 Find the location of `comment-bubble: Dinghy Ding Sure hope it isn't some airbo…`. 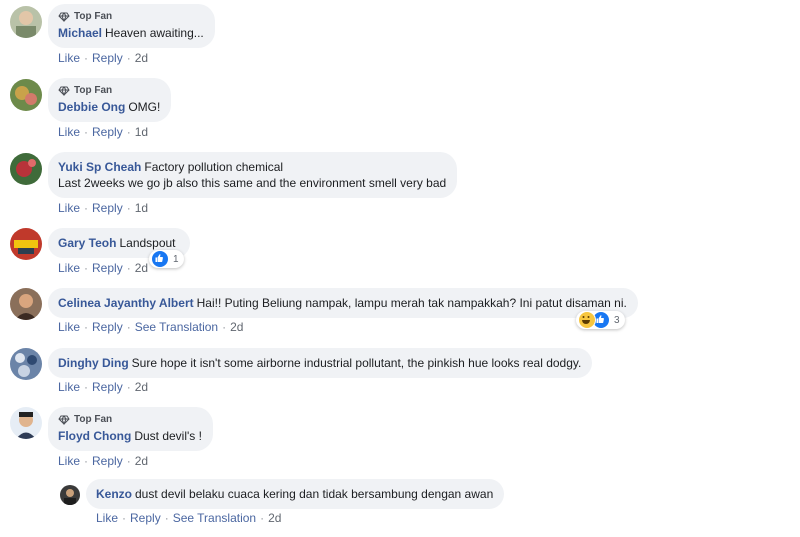

comment-bubble: Dinghy Ding Sure hope it isn't some airbo… is located at coordinates (320, 363).